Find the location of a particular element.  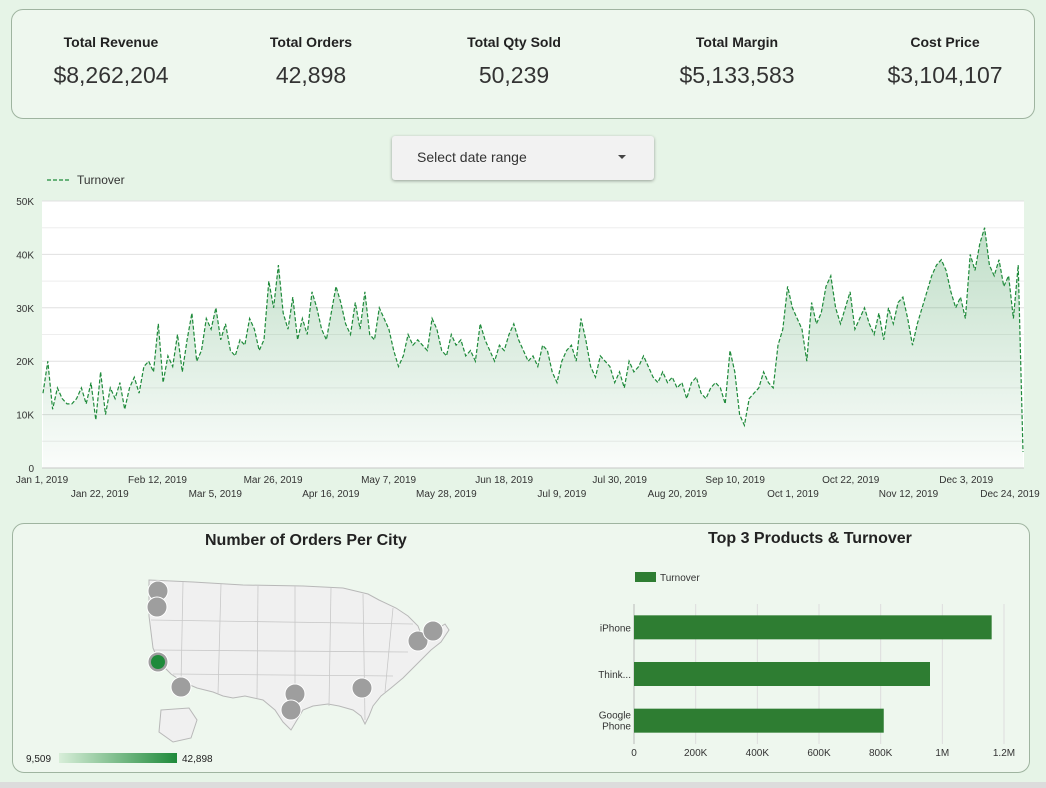

x-tick-label: 0 is located at coordinates (634, 753).